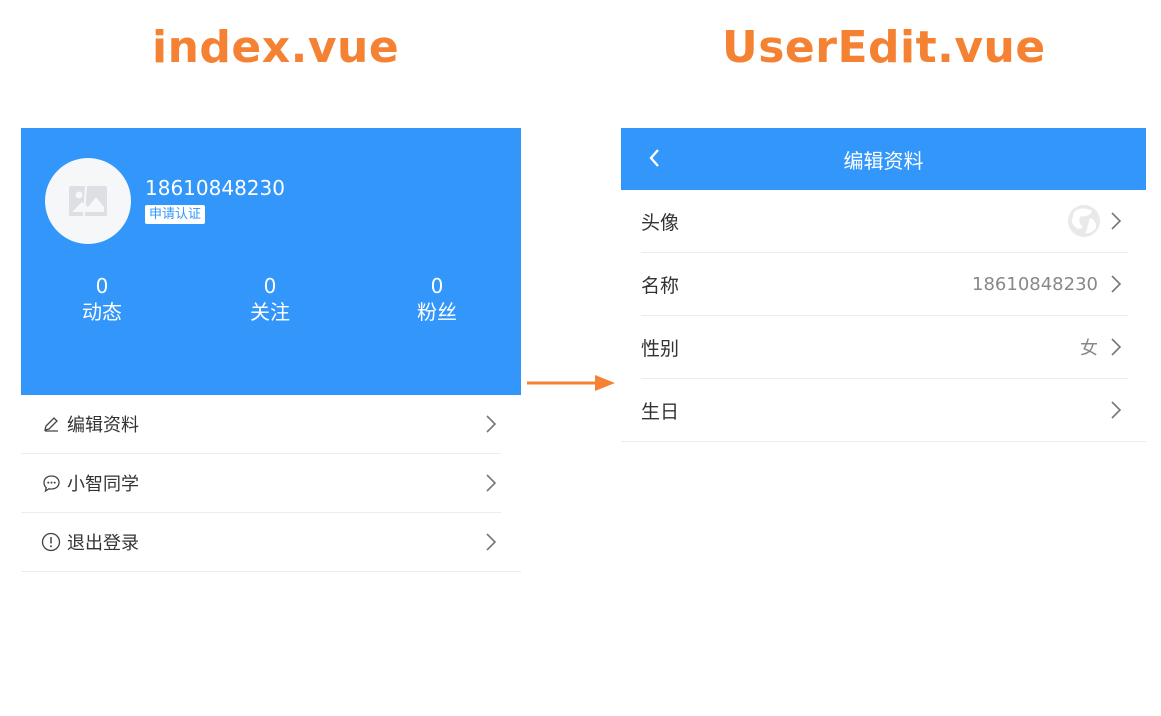 This screenshot has height=716, width=1161. I want to click on username: 18610848230, so click(215, 188).